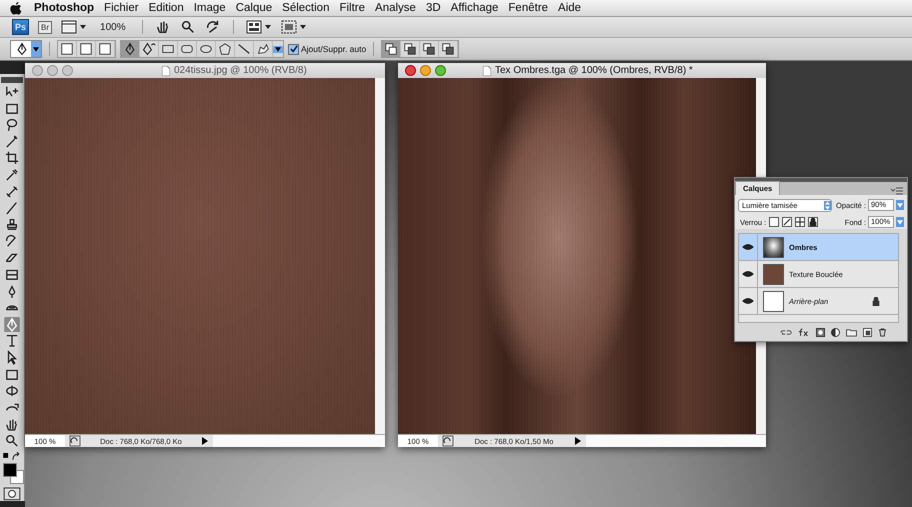 The width and height of the screenshot is (912, 507). What do you see at coordinates (594, 70) in the screenshot?
I see `window-title: Tex Ombres.tga @ 100% (Ombres, RVB/8) *` at bounding box center [594, 70].